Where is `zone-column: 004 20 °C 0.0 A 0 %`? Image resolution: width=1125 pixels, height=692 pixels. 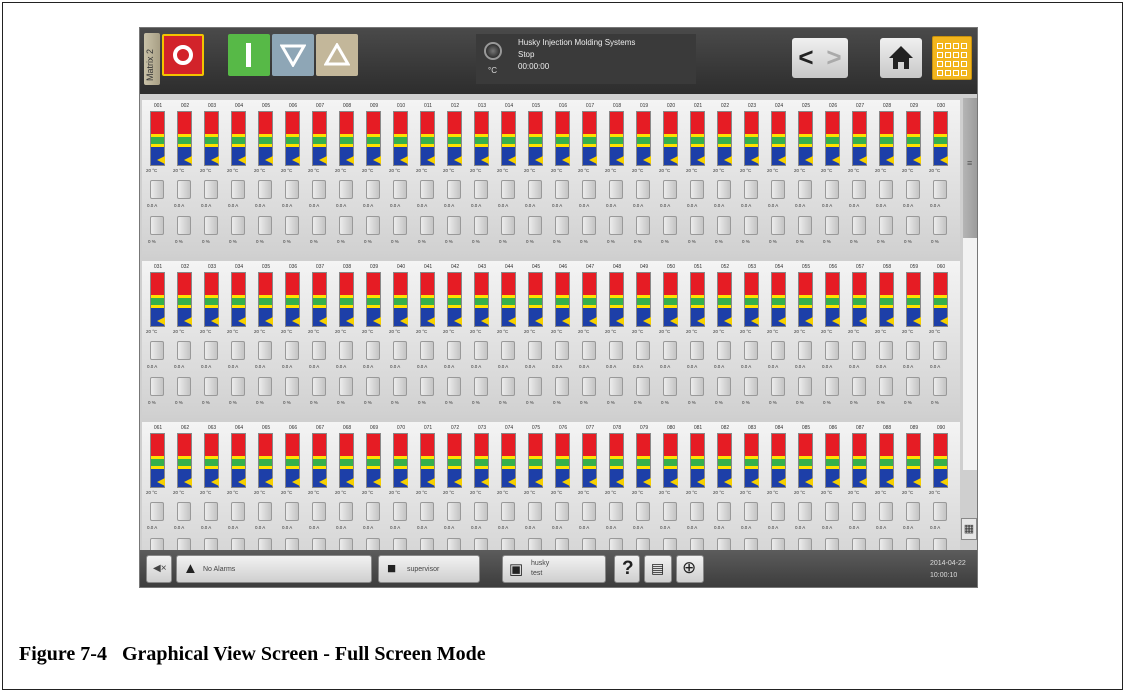
zone-column: 004 20 °C 0.0 A 0 % is located at coordinates (240, 178).